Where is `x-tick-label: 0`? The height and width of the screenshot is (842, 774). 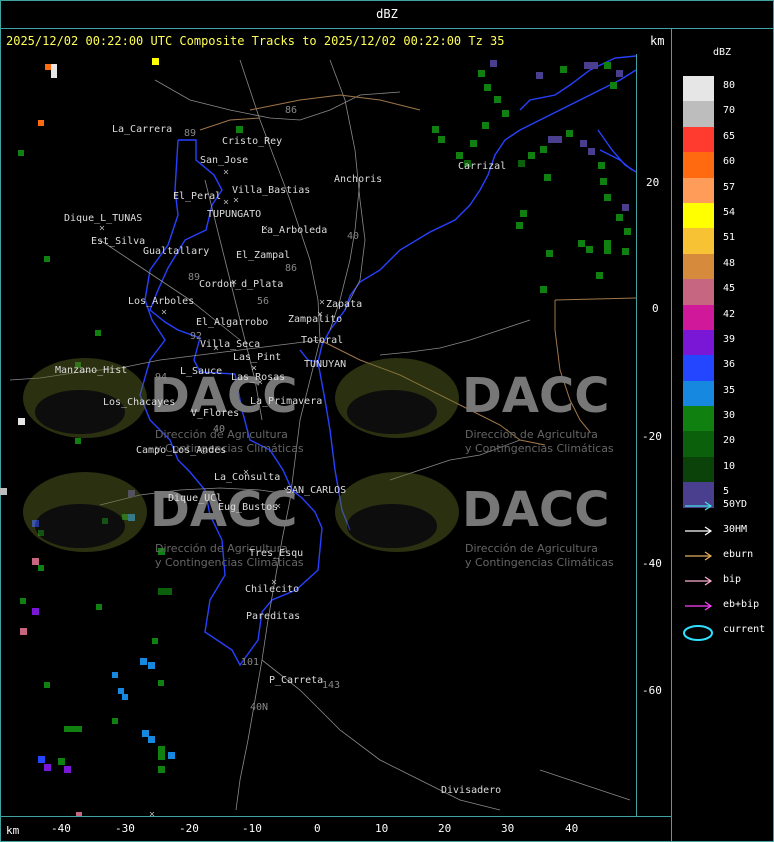 x-tick-label: 0 is located at coordinates (317, 828).